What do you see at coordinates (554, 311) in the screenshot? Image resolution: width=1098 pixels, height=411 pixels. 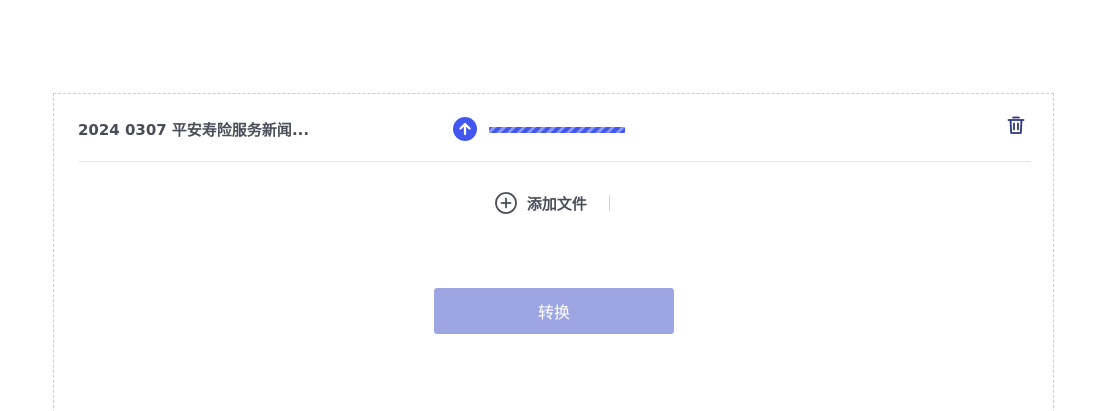 I see `convert-button: 转换` at bounding box center [554, 311].